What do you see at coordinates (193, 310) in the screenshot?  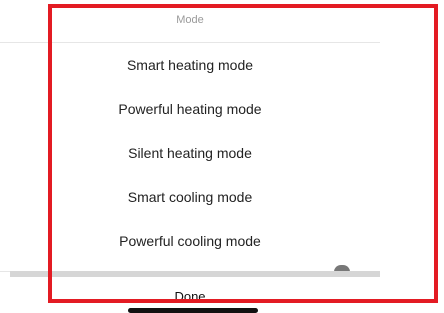 I see `home-indicator` at bounding box center [193, 310].